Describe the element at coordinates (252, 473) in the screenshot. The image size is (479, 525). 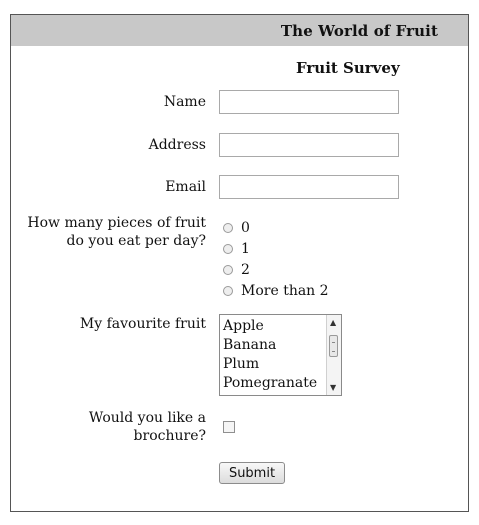
I see `submit-button: Submit` at that location.